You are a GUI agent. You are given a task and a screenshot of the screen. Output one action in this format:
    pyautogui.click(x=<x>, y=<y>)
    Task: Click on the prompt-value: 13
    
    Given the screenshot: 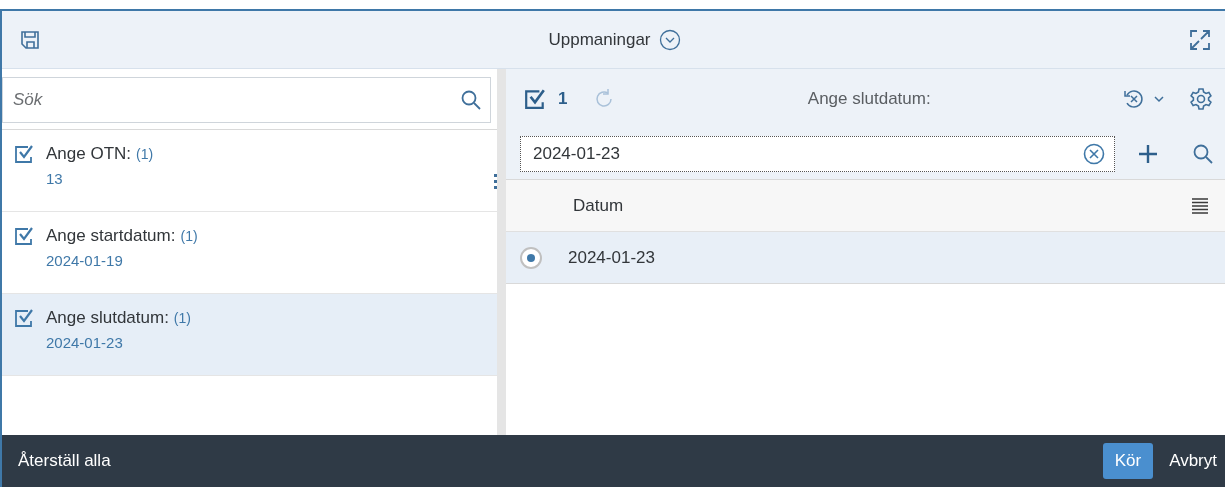 What is the action you would take?
    pyautogui.click(x=55, y=178)
    